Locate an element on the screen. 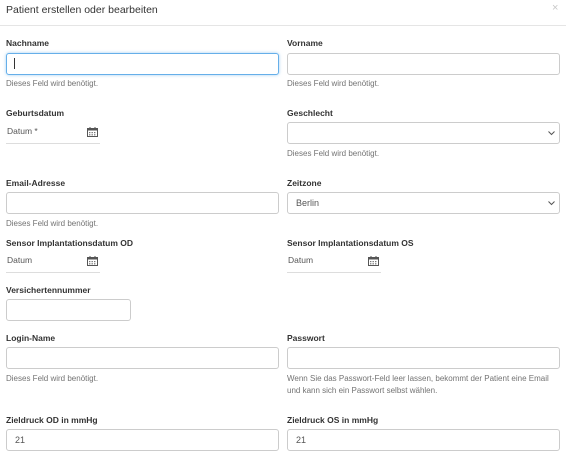 This screenshot has width=566, height=457. sensor-od-input: Datum is located at coordinates (53, 262).